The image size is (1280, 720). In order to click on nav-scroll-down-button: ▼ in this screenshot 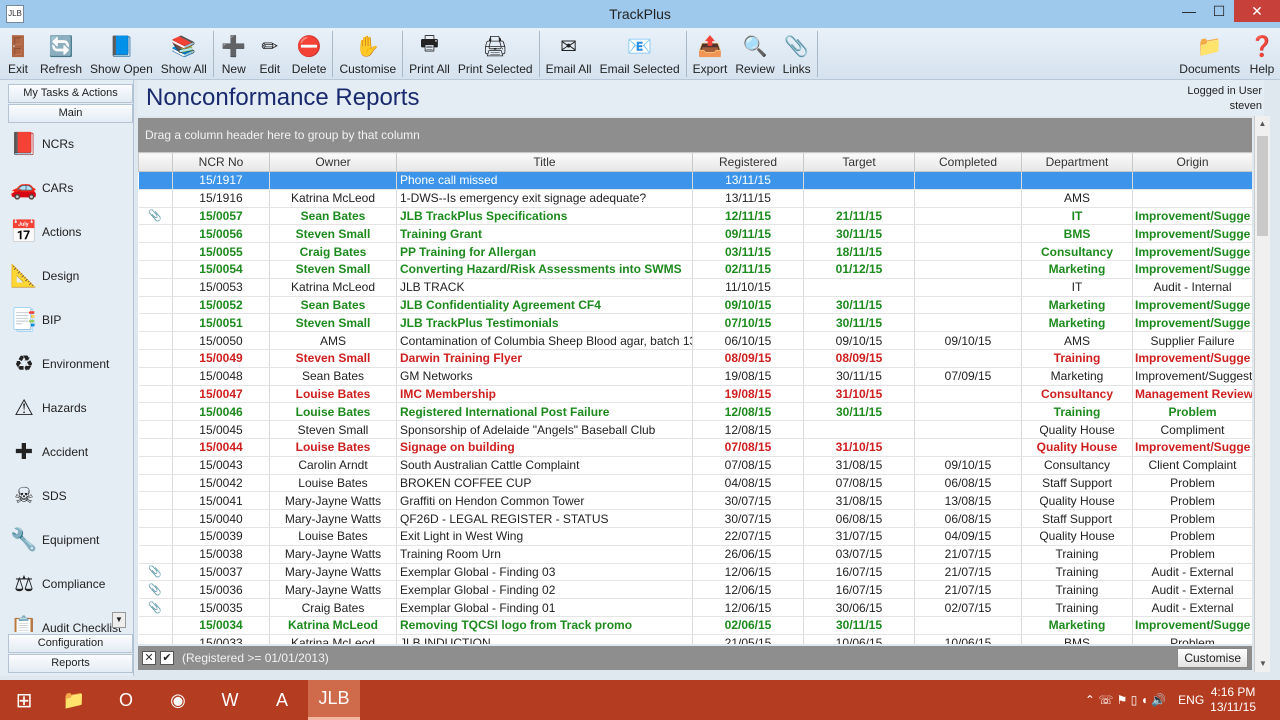, I will do `click(119, 620)`.